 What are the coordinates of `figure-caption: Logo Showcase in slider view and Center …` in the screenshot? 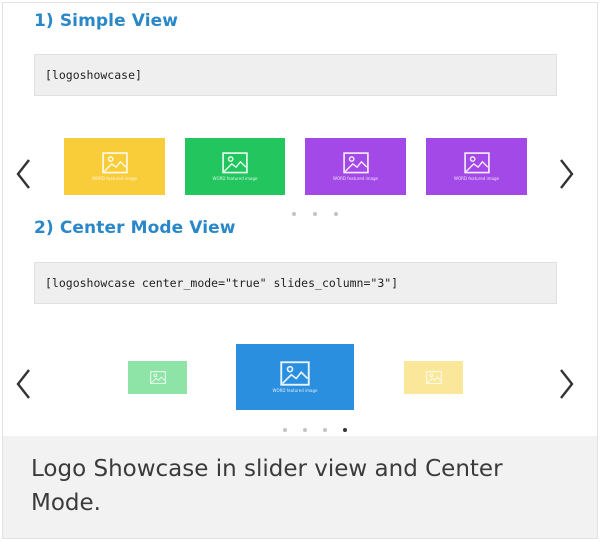 It's located at (267, 486).